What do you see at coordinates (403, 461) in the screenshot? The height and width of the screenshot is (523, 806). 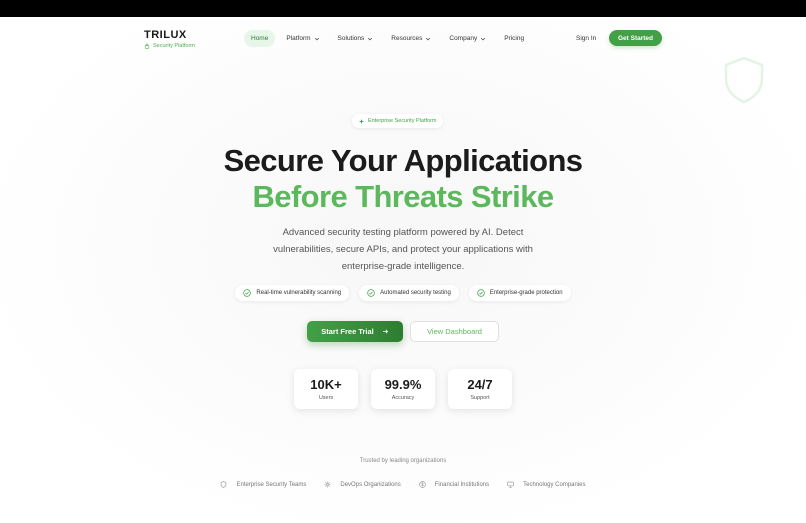 I see `trusted-heading: Trusted by leading organizations` at bounding box center [403, 461].